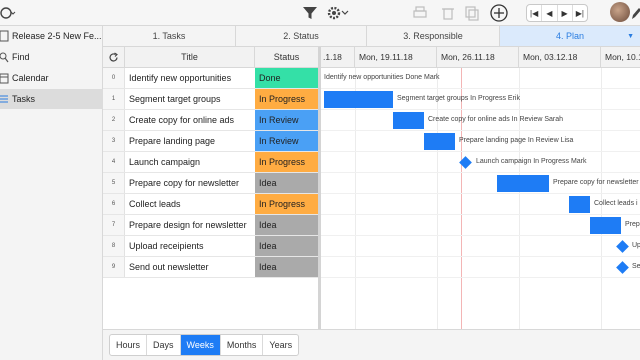 The image size is (640, 360). Describe the element at coordinates (30, 78) in the screenshot. I see `sidebar-item-label: Calendar` at that location.